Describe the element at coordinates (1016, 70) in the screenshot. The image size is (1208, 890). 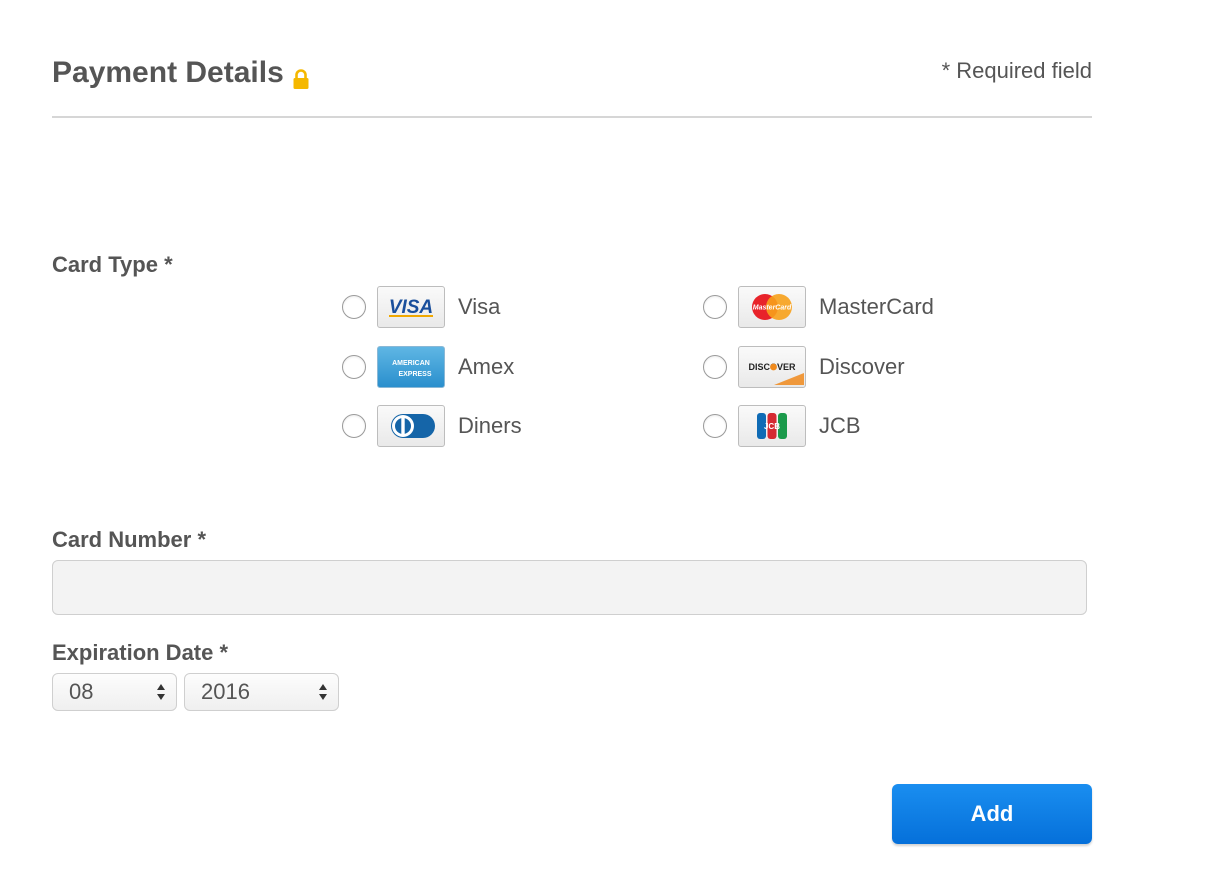
I see `required-field-note: * Required field` at that location.